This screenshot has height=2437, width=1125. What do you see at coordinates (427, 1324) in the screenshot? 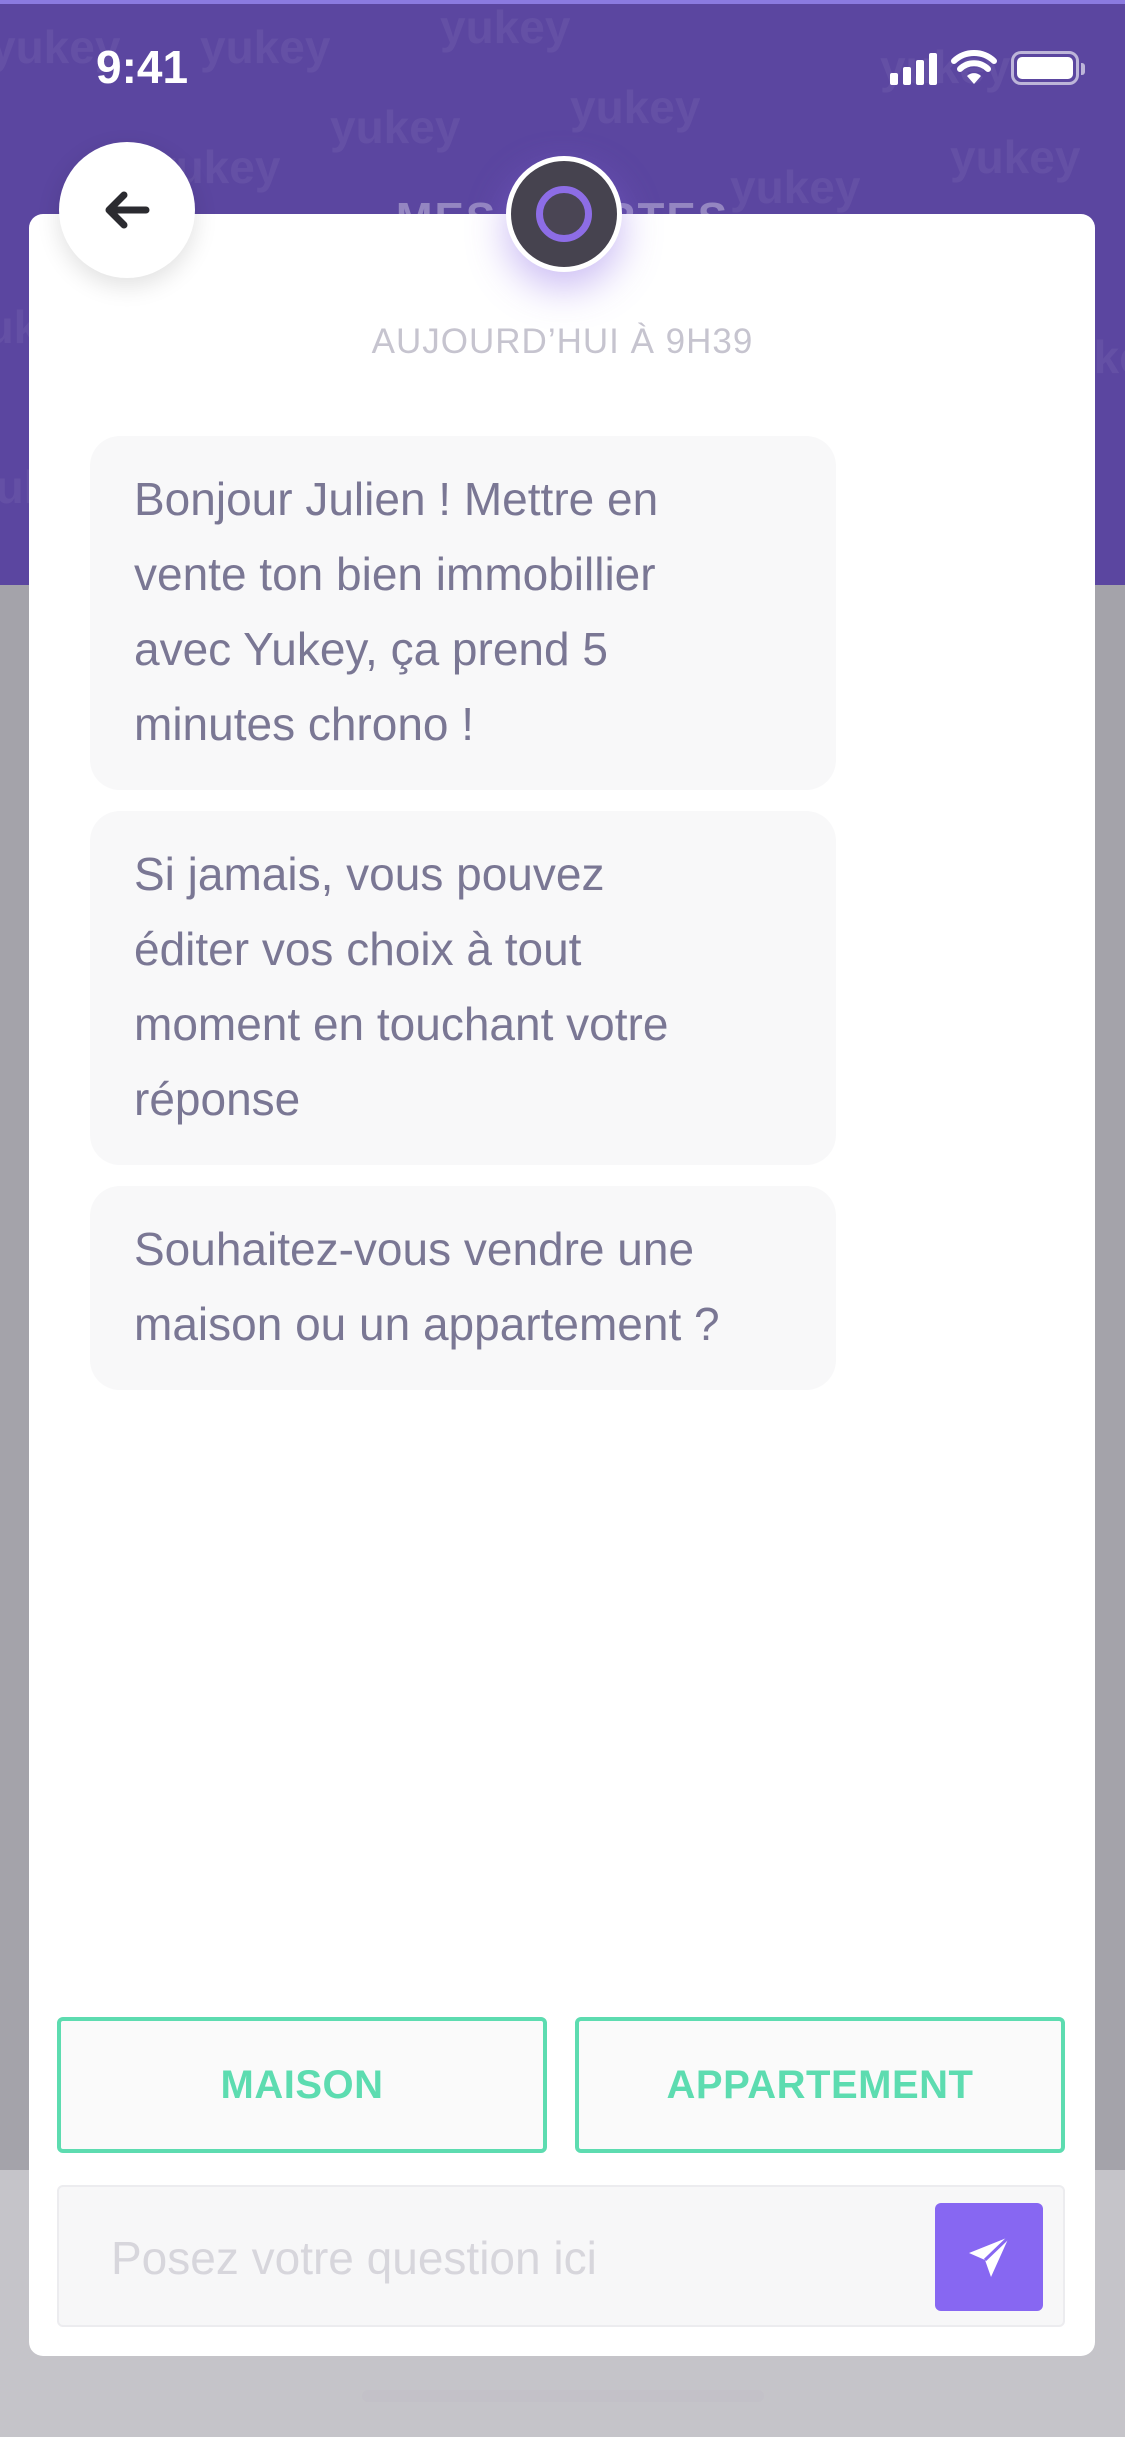
I see `message-line: maison ou un appartement ?` at bounding box center [427, 1324].